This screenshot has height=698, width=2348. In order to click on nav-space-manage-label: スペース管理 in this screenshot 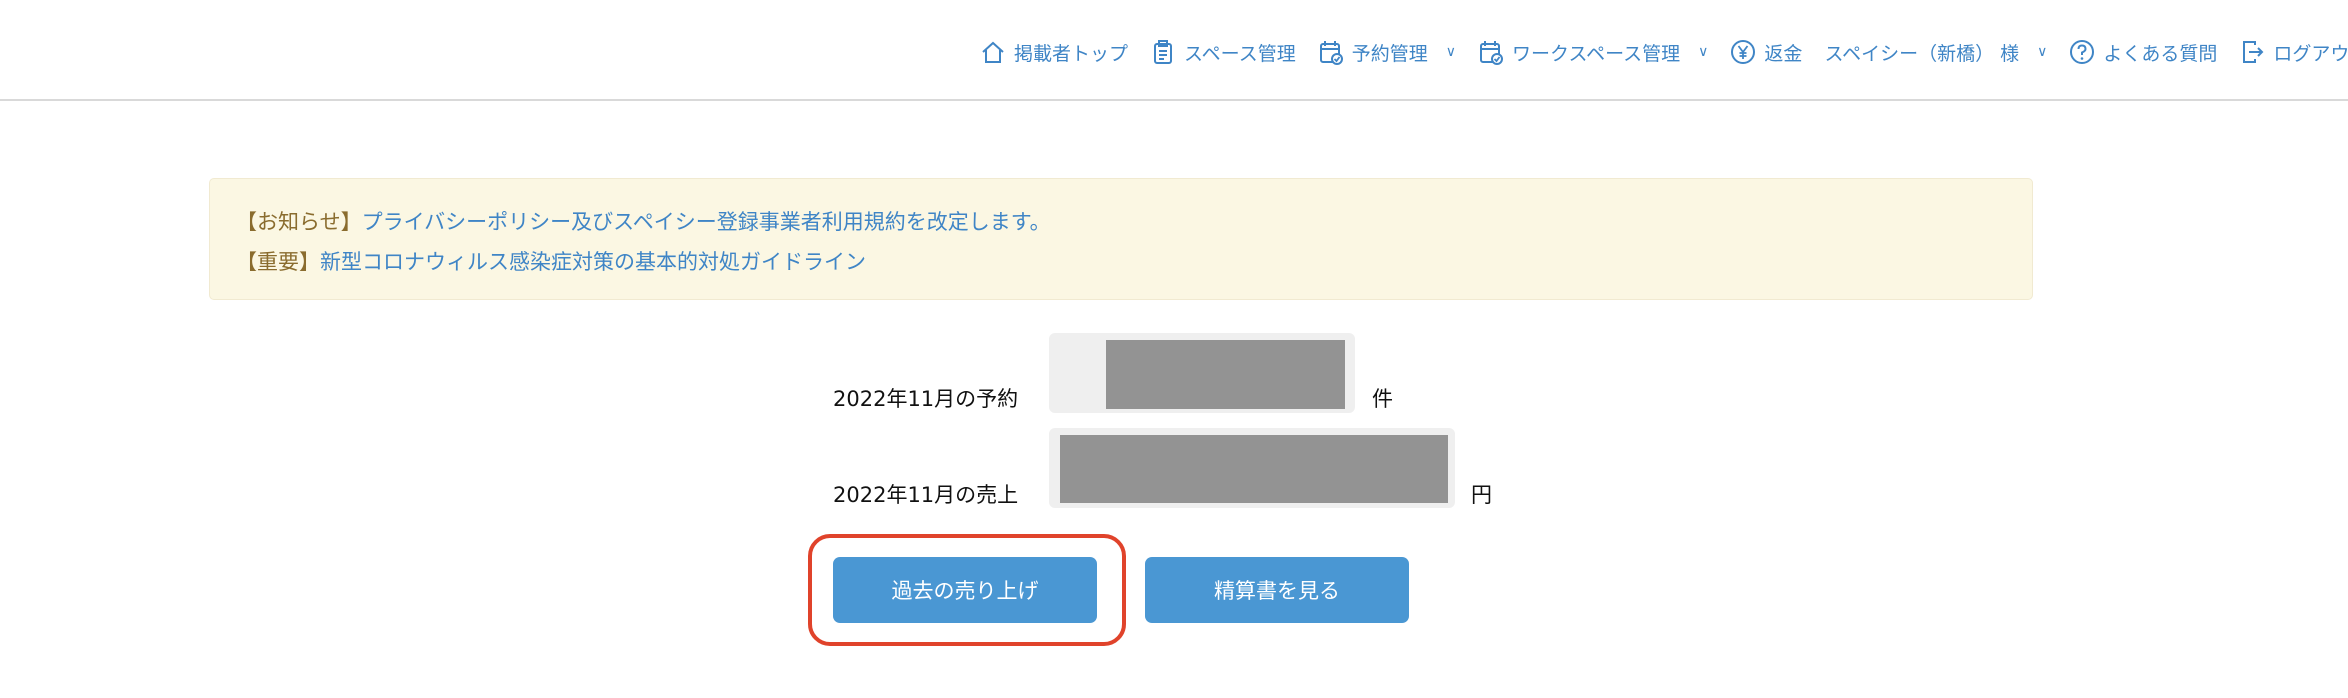, I will do `click(1240, 53)`.